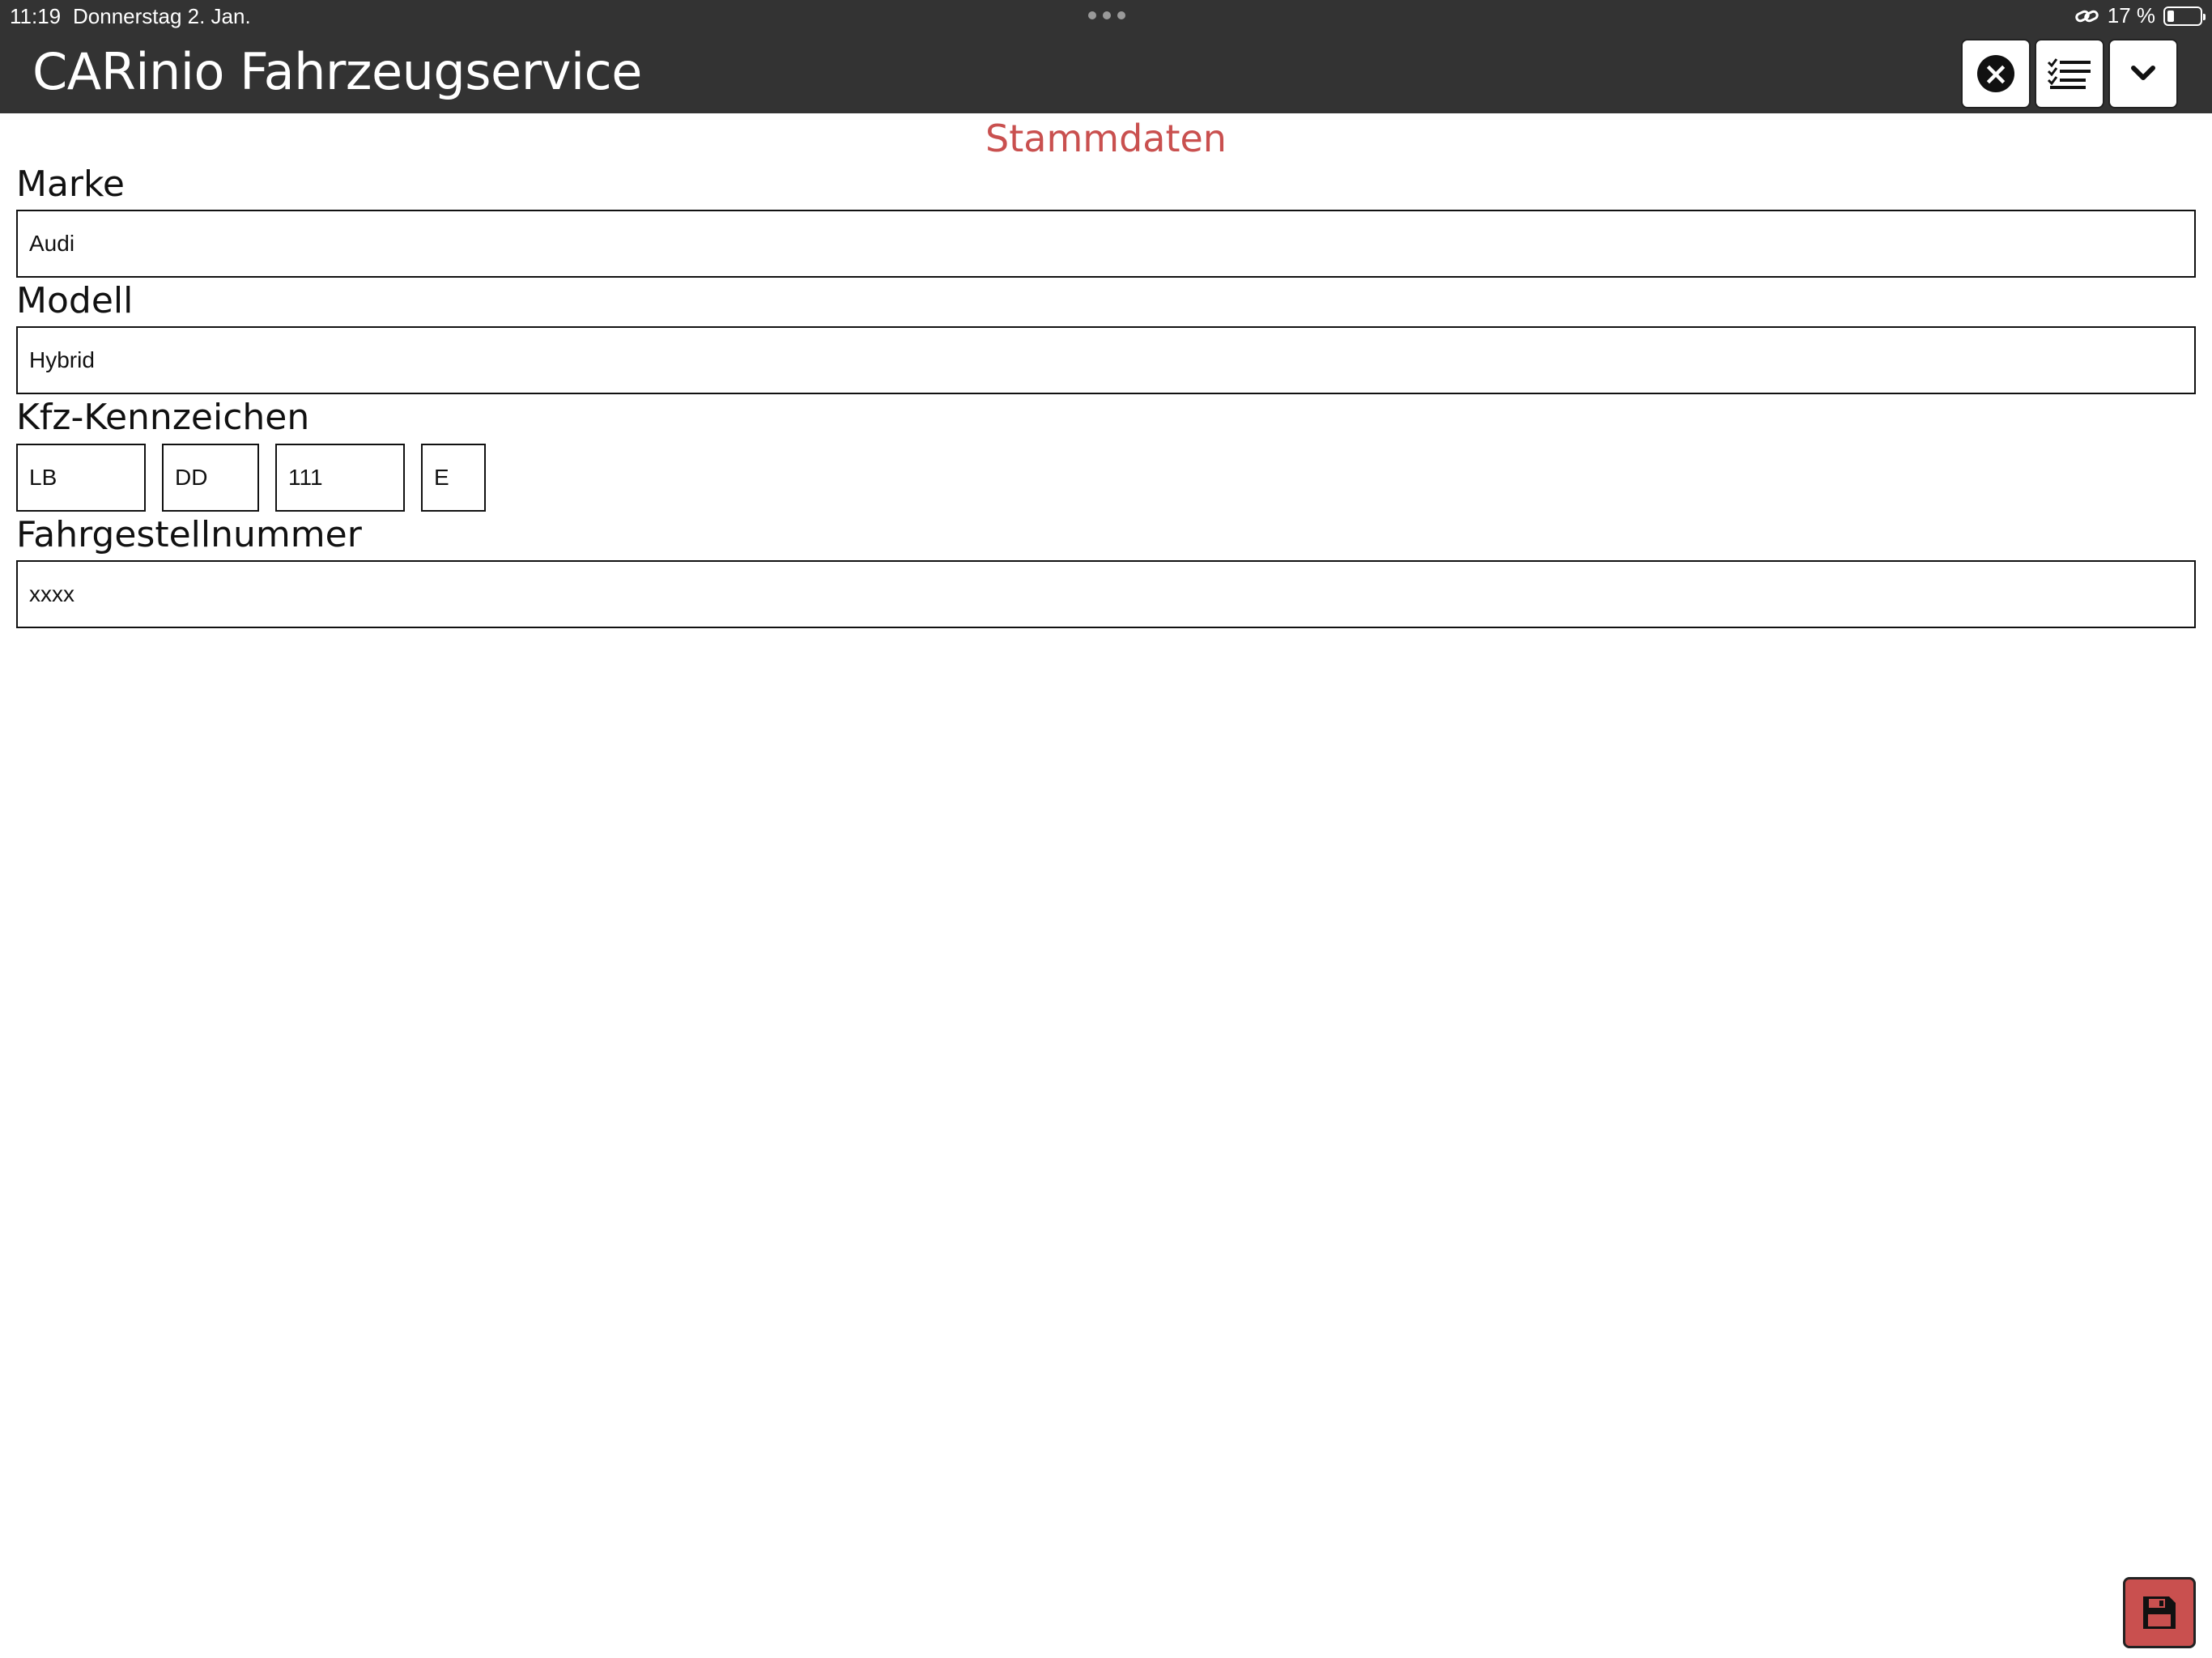 The width and height of the screenshot is (2212, 1658). I want to click on floppy-disk-icon, so click(2160, 1612).